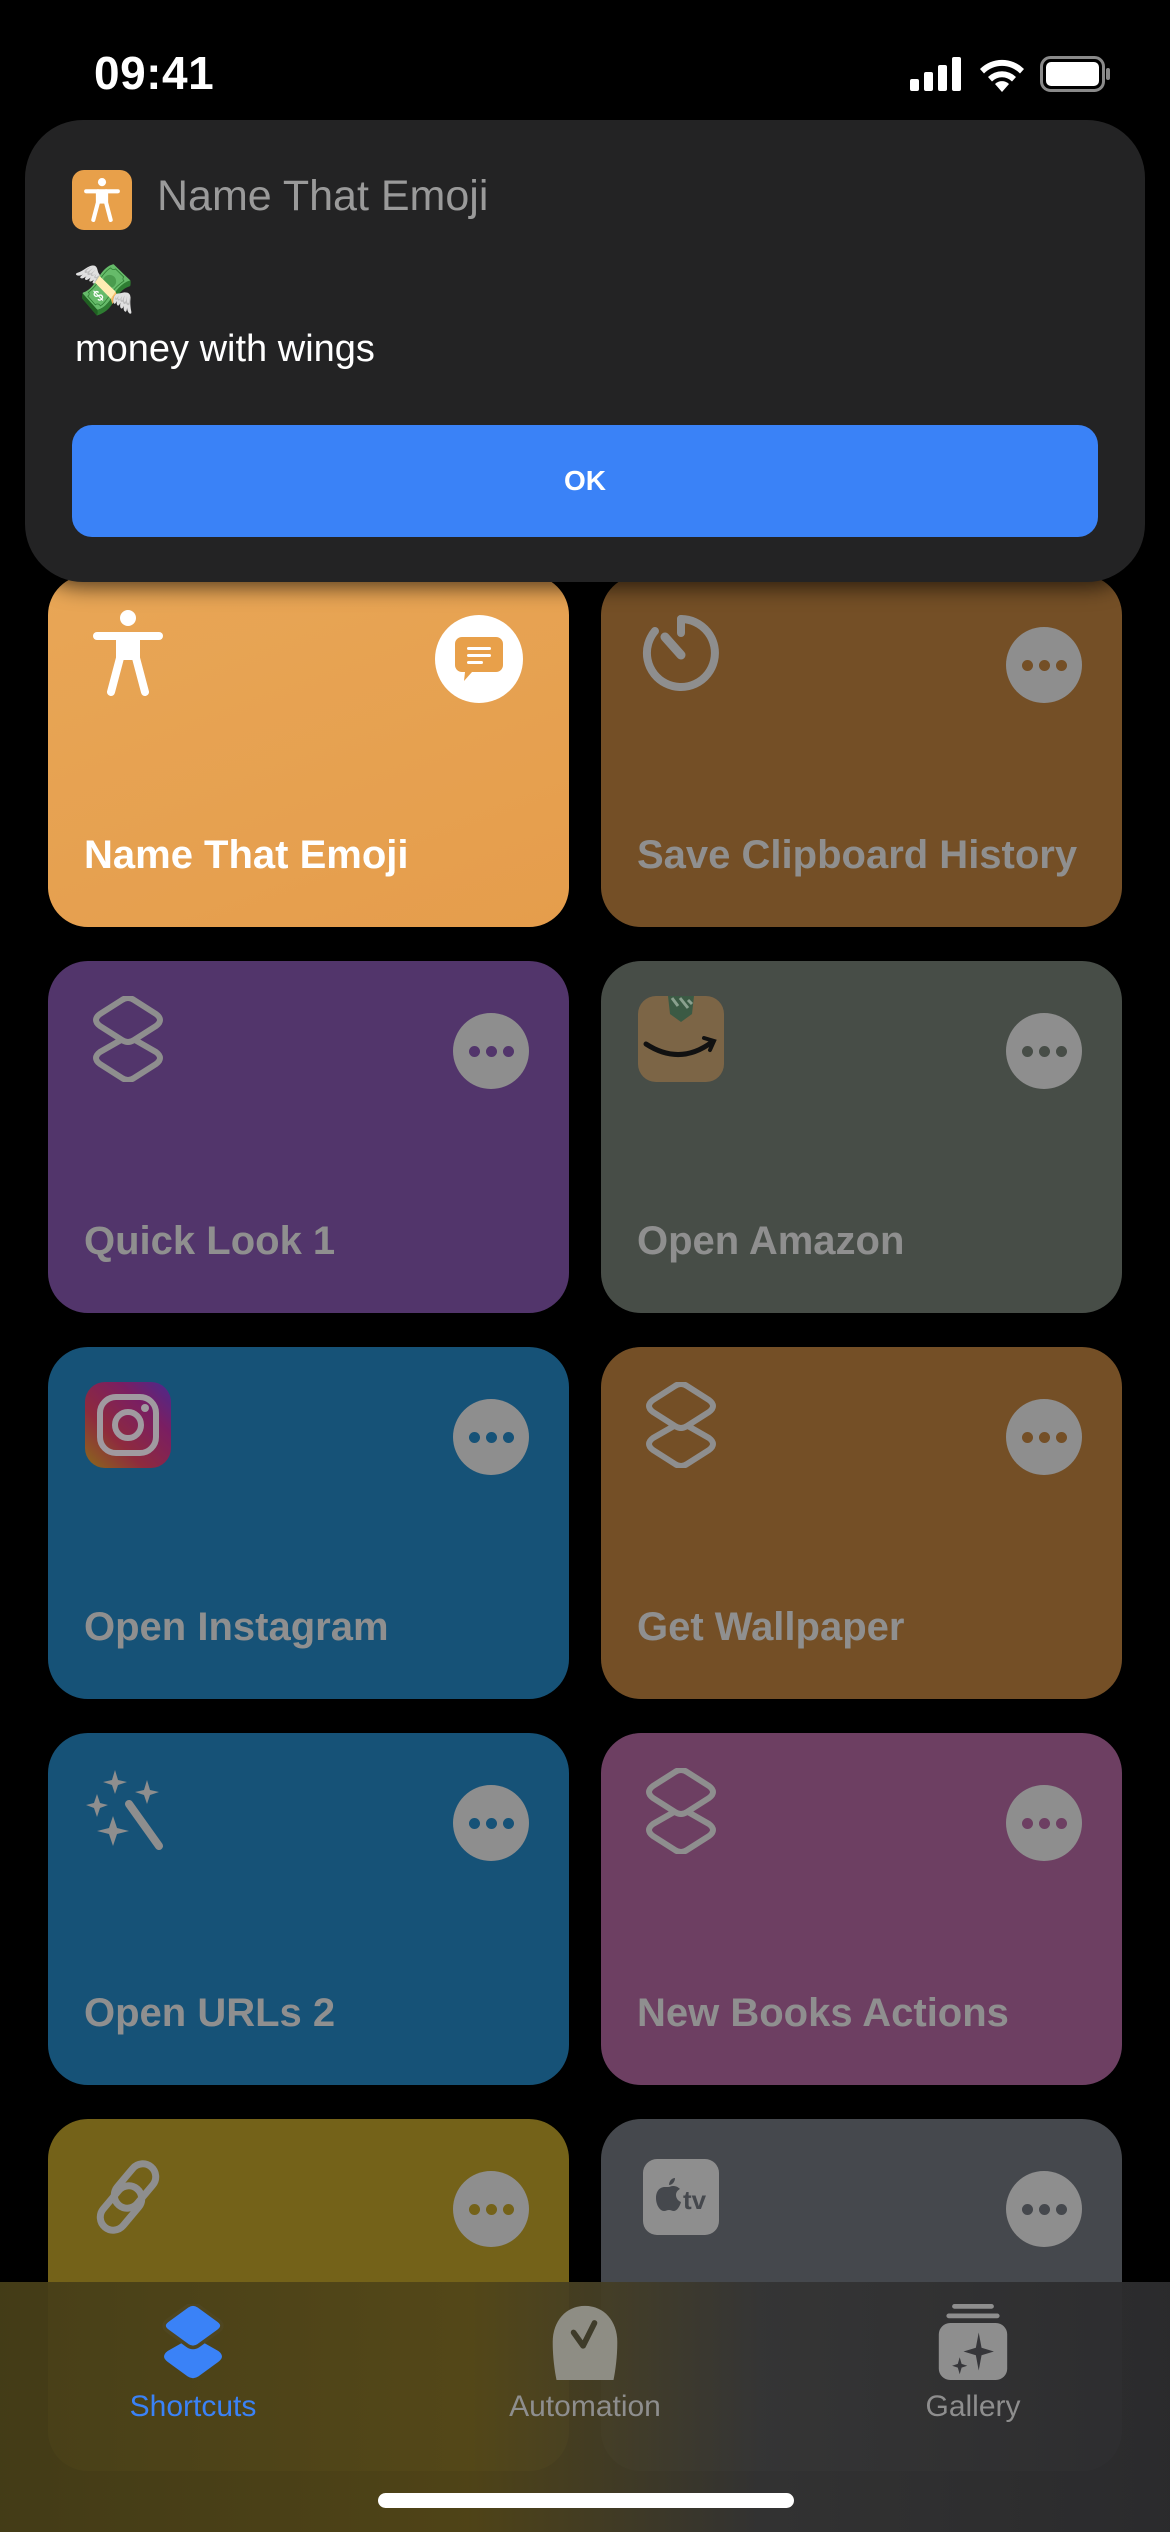 The image size is (1170, 2532). I want to click on shortcut-card-open-instagram: Open Instagram, so click(308, 1523).